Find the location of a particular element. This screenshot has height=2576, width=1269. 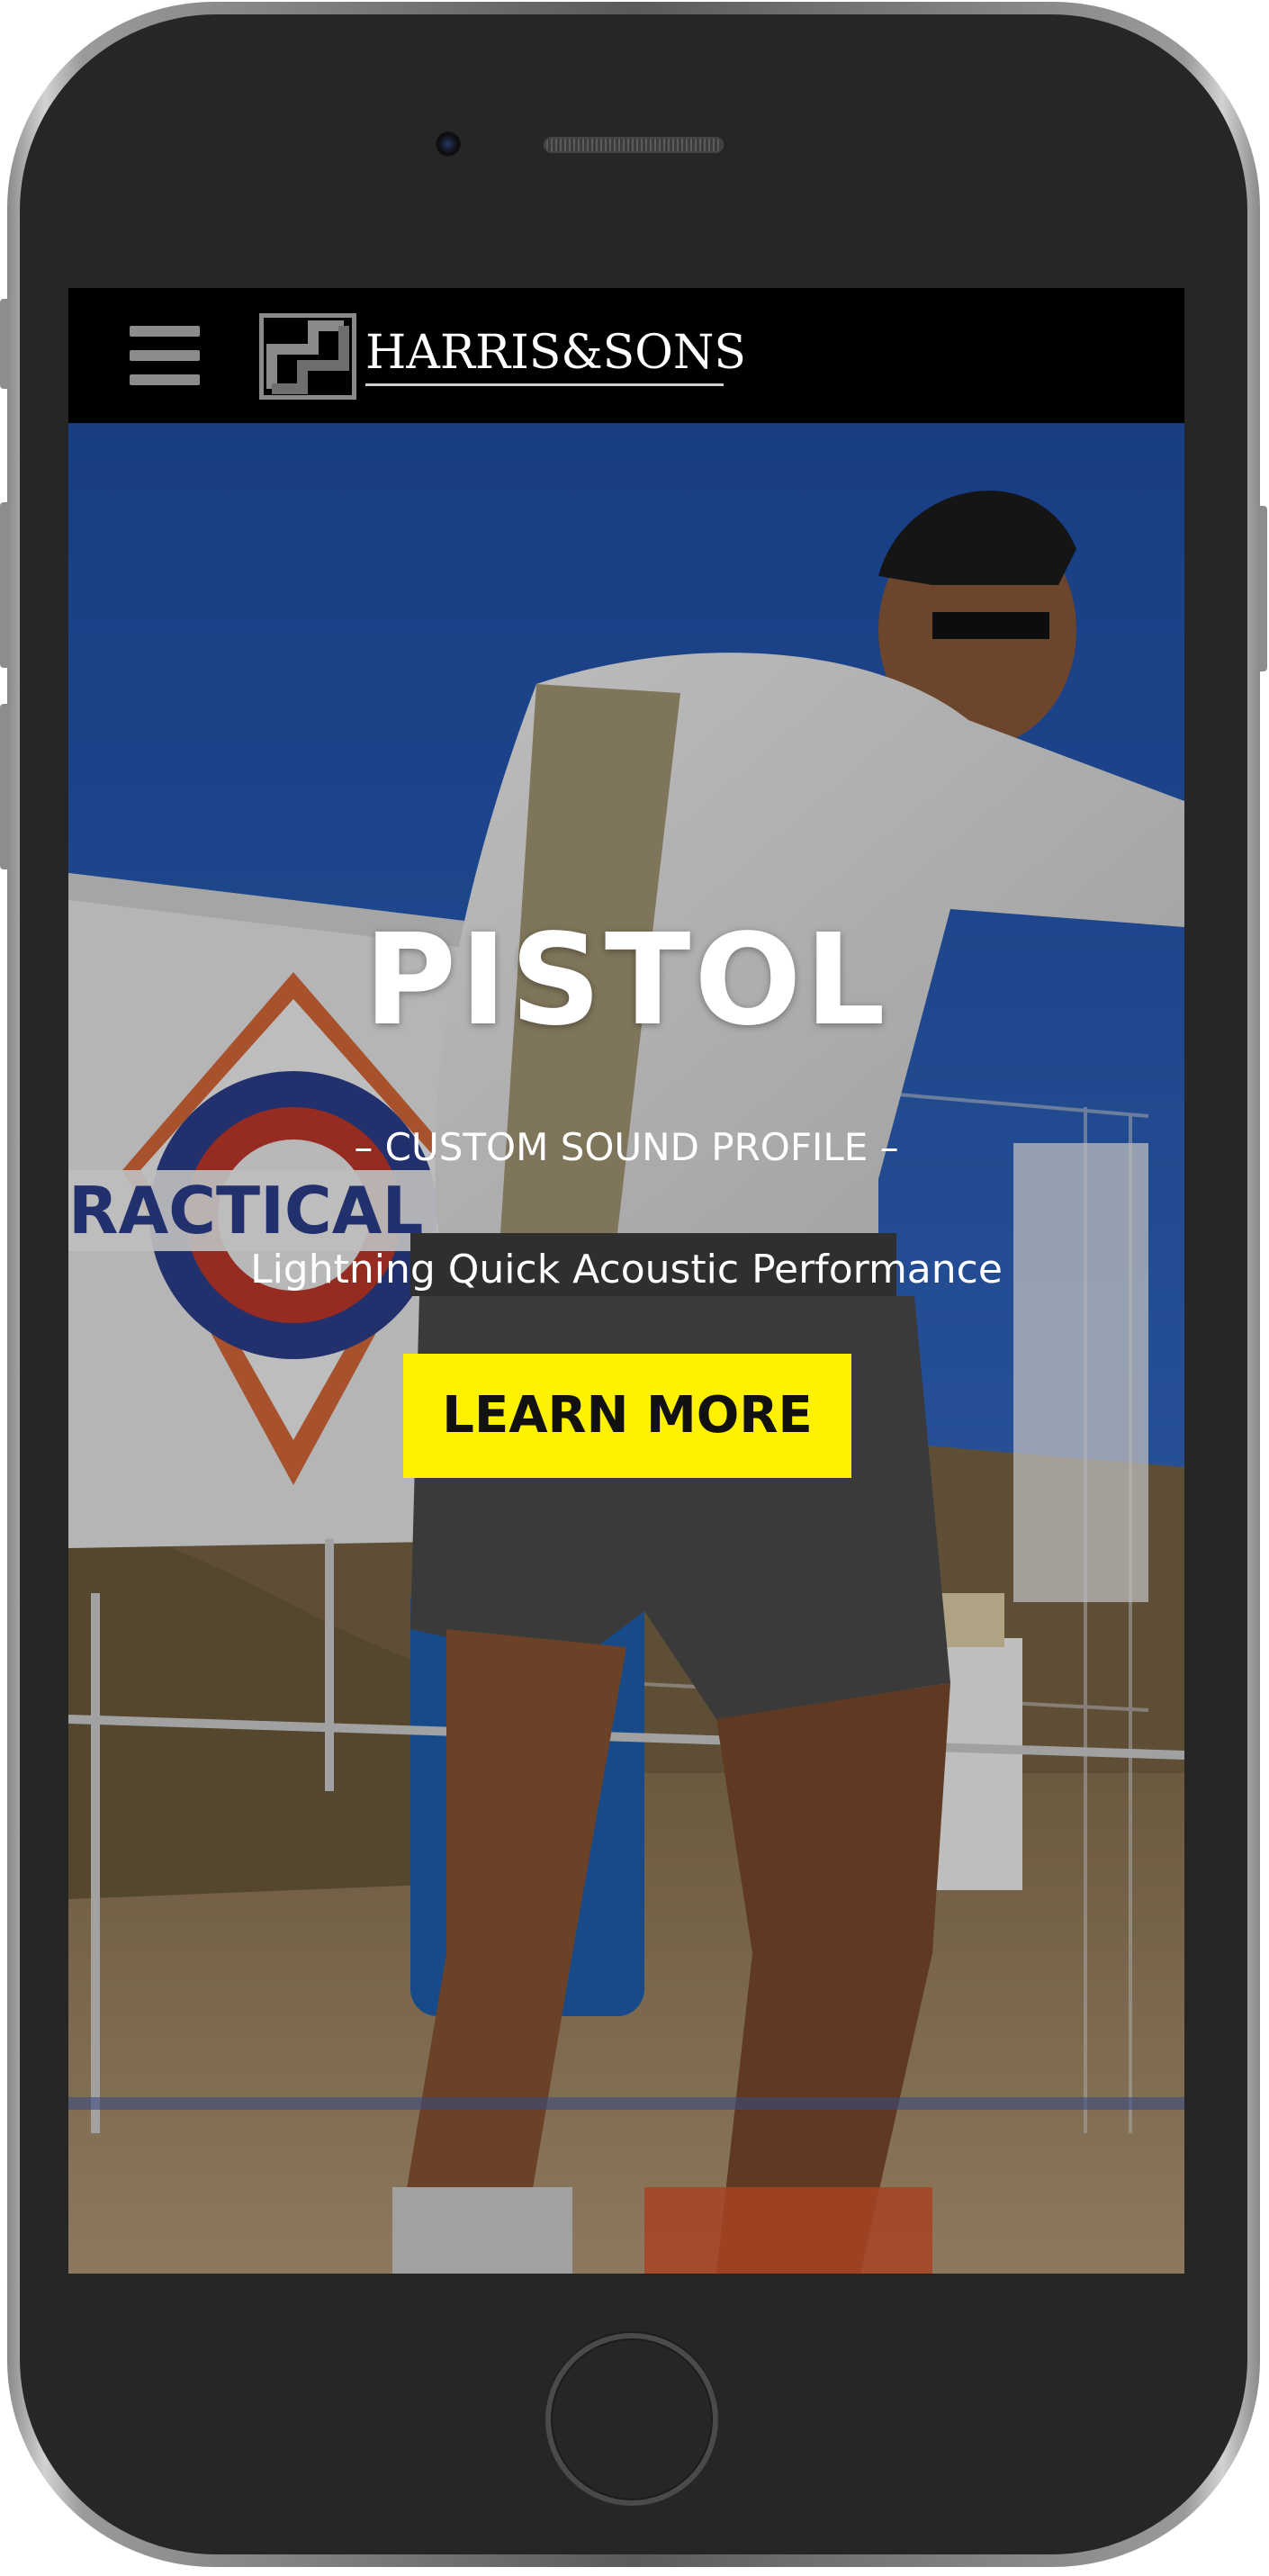

hs-monogram-logo is located at coordinates (307, 356).